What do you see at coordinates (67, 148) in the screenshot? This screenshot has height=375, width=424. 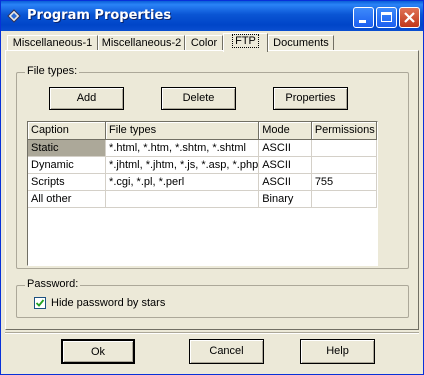 I see `caption-cell: Static` at bounding box center [67, 148].